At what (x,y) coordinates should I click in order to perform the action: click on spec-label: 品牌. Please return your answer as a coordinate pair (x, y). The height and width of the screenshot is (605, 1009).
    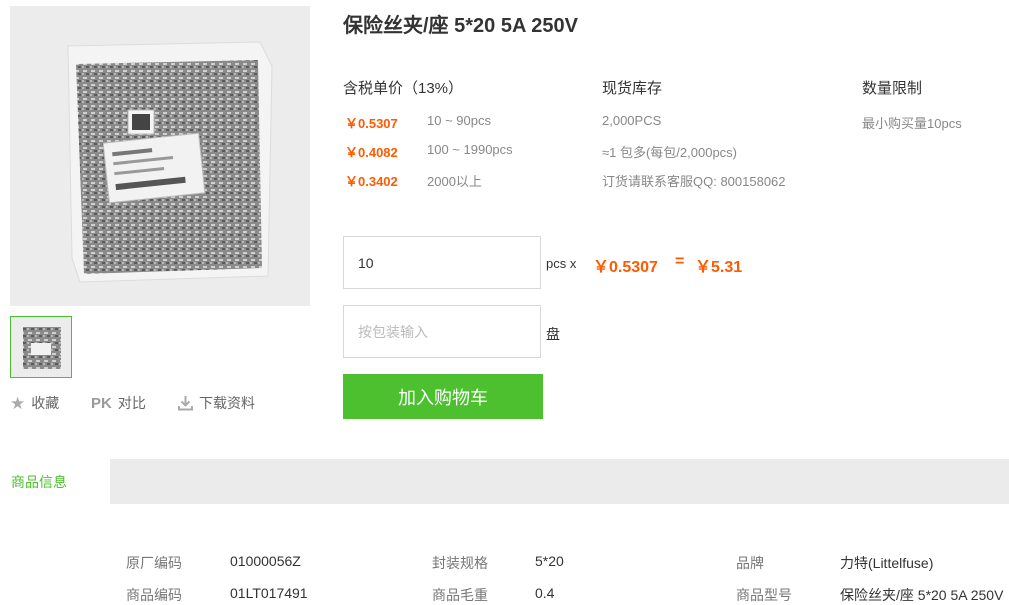
    Looking at the image, I should click on (750, 563).